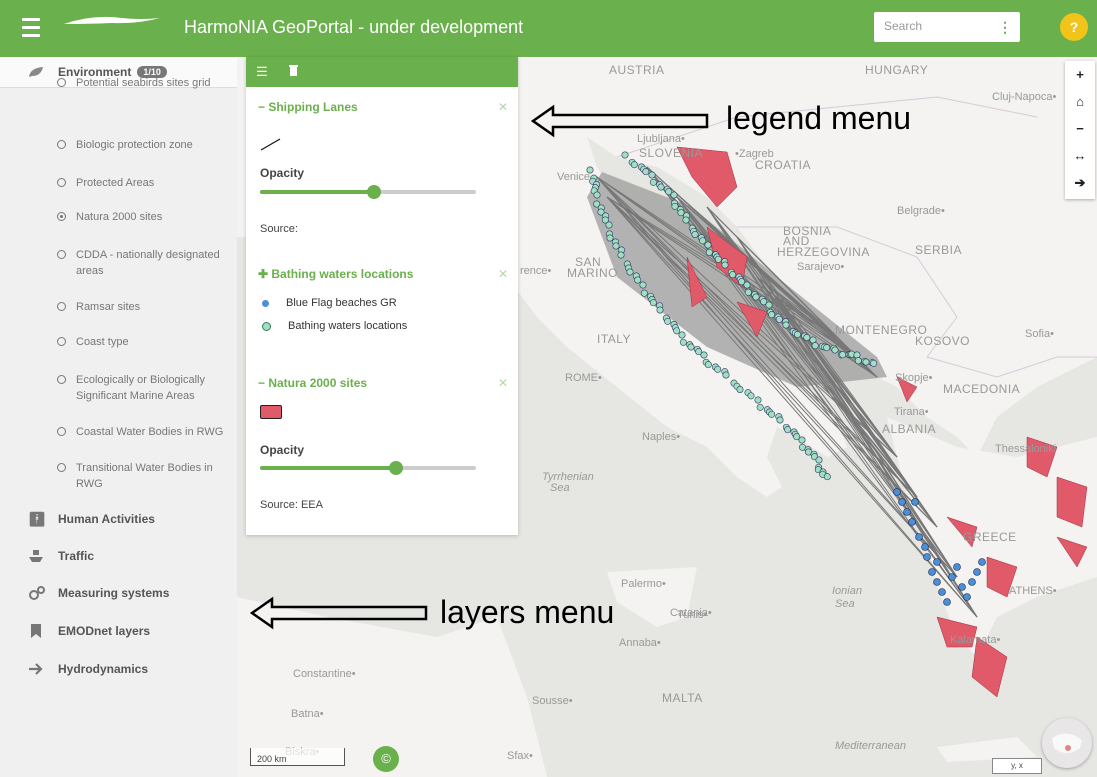 The image size is (1097, 777). What do you see at coordinates (146, 83) in the screenshot?
I see `sublayer-item: Potential seabirds sites grid` at bounding box center [146, 83].